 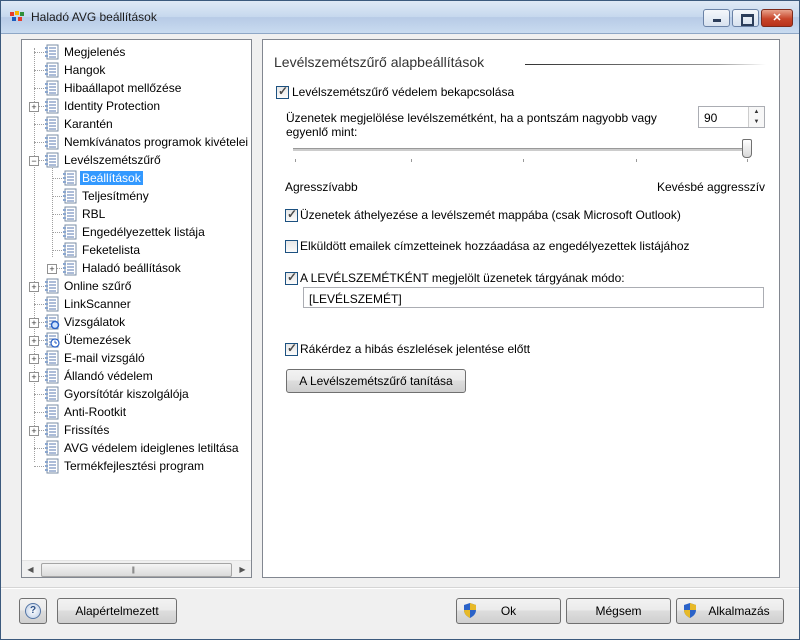 What do you see at coordinates (136, 286) in the screenshot?
I see `tree-item: + Online szűrő` at bounding box center [136, 286].